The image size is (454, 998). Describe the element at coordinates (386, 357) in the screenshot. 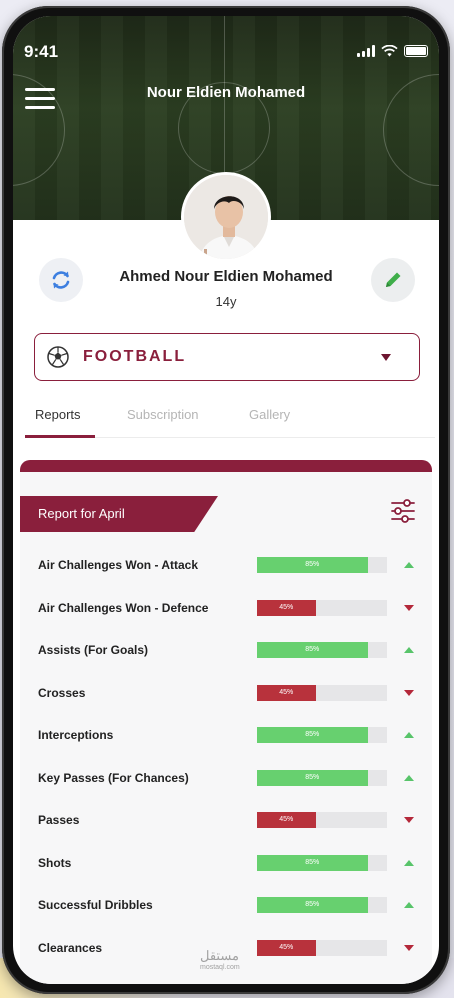

I see `chevron-down-icon` at that location.